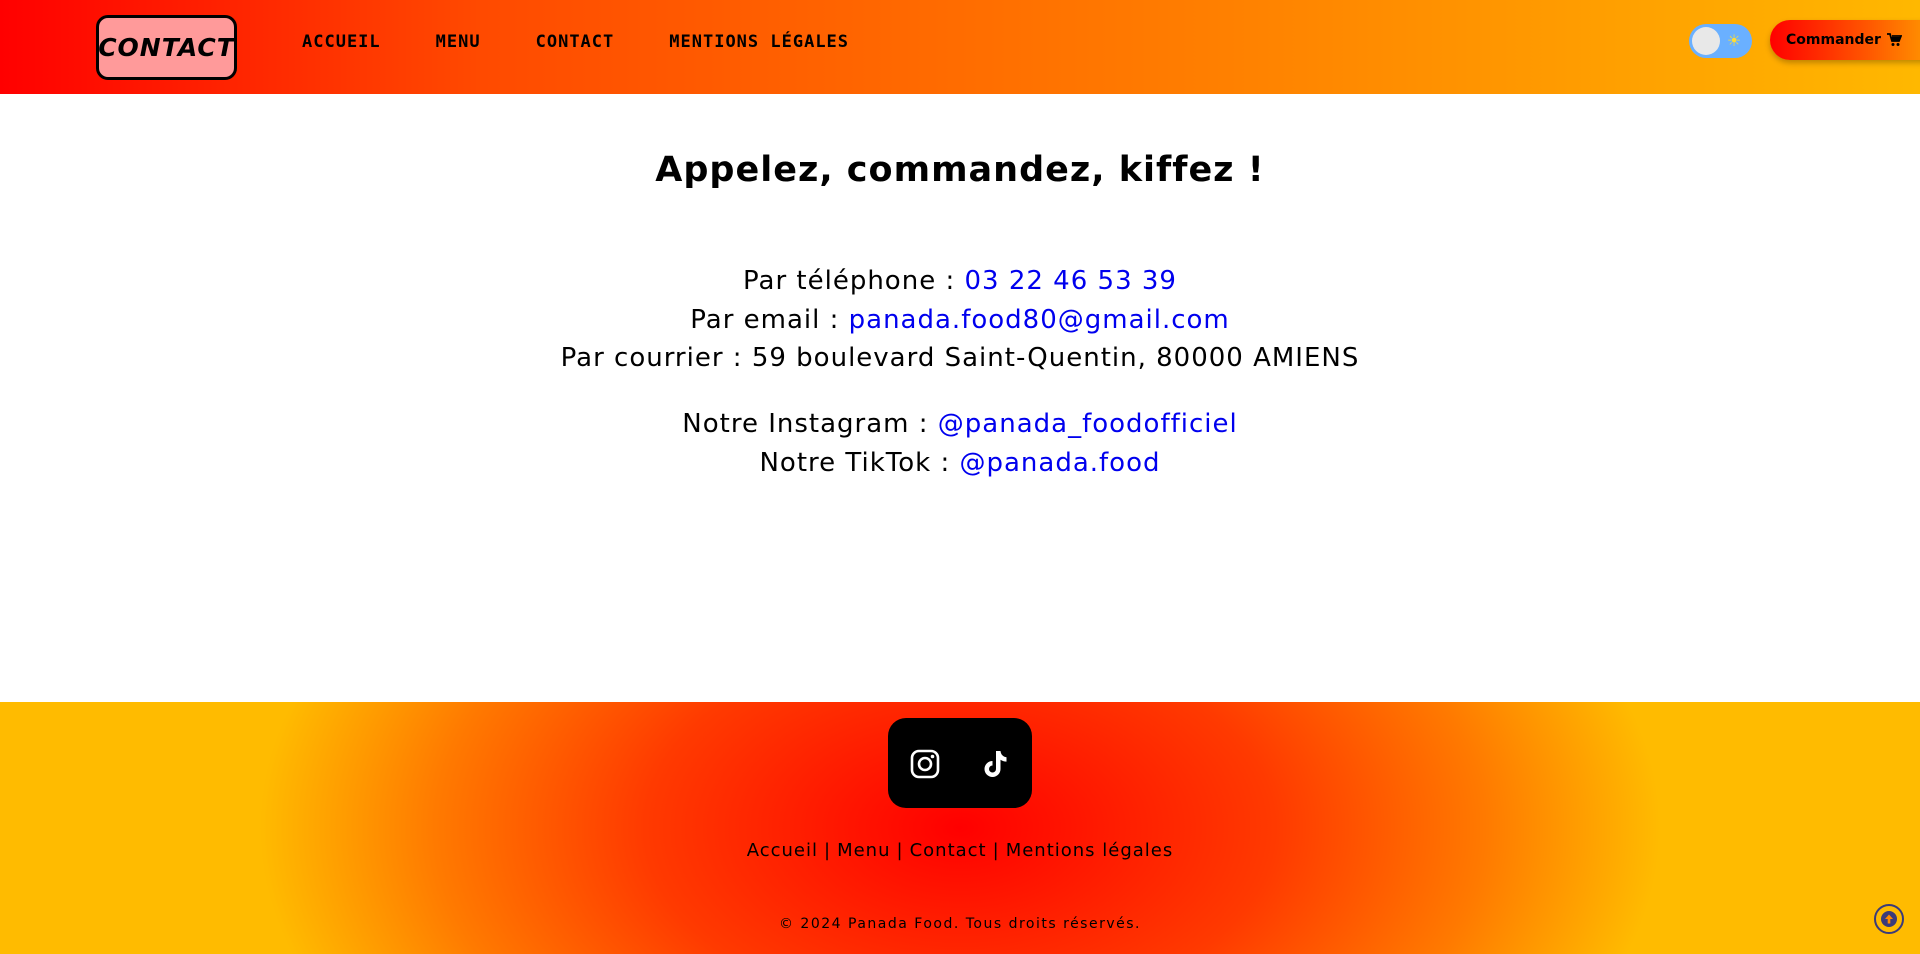 This screenshot has height=954, width=1920. I want to click on tiktok-label: Notre TikTok :, so click(859, 462).